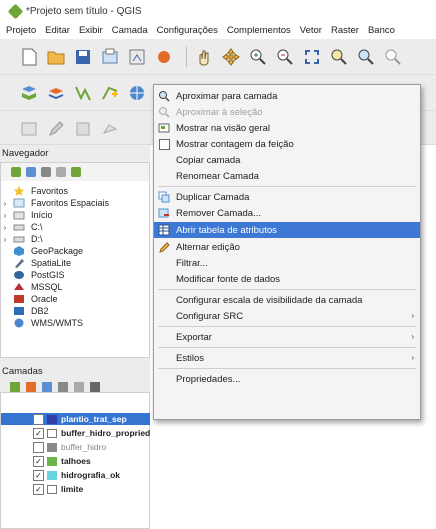  Describe the element at coordinates (46, 172) in the screenshot. I see `filter-icon` at that location.